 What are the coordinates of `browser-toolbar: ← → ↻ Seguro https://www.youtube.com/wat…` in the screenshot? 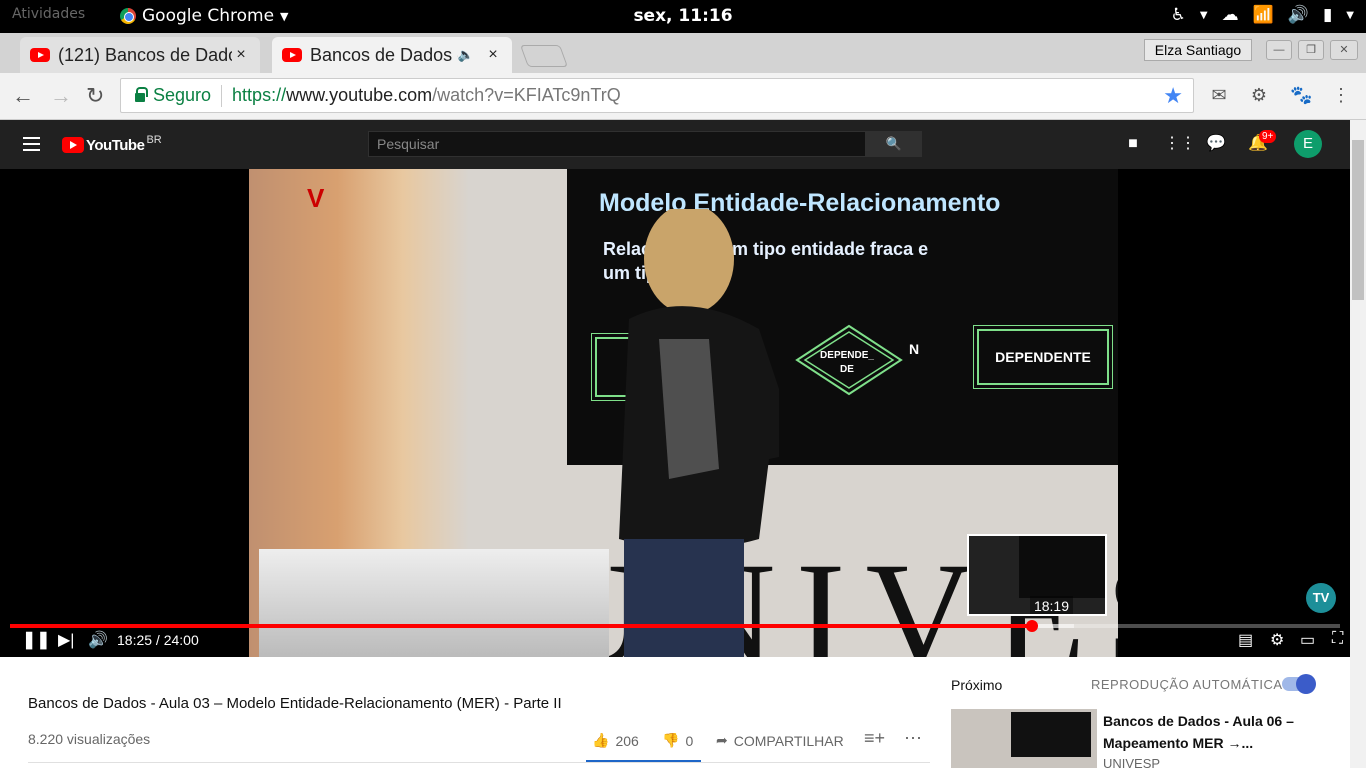 It's located at (683, 96).